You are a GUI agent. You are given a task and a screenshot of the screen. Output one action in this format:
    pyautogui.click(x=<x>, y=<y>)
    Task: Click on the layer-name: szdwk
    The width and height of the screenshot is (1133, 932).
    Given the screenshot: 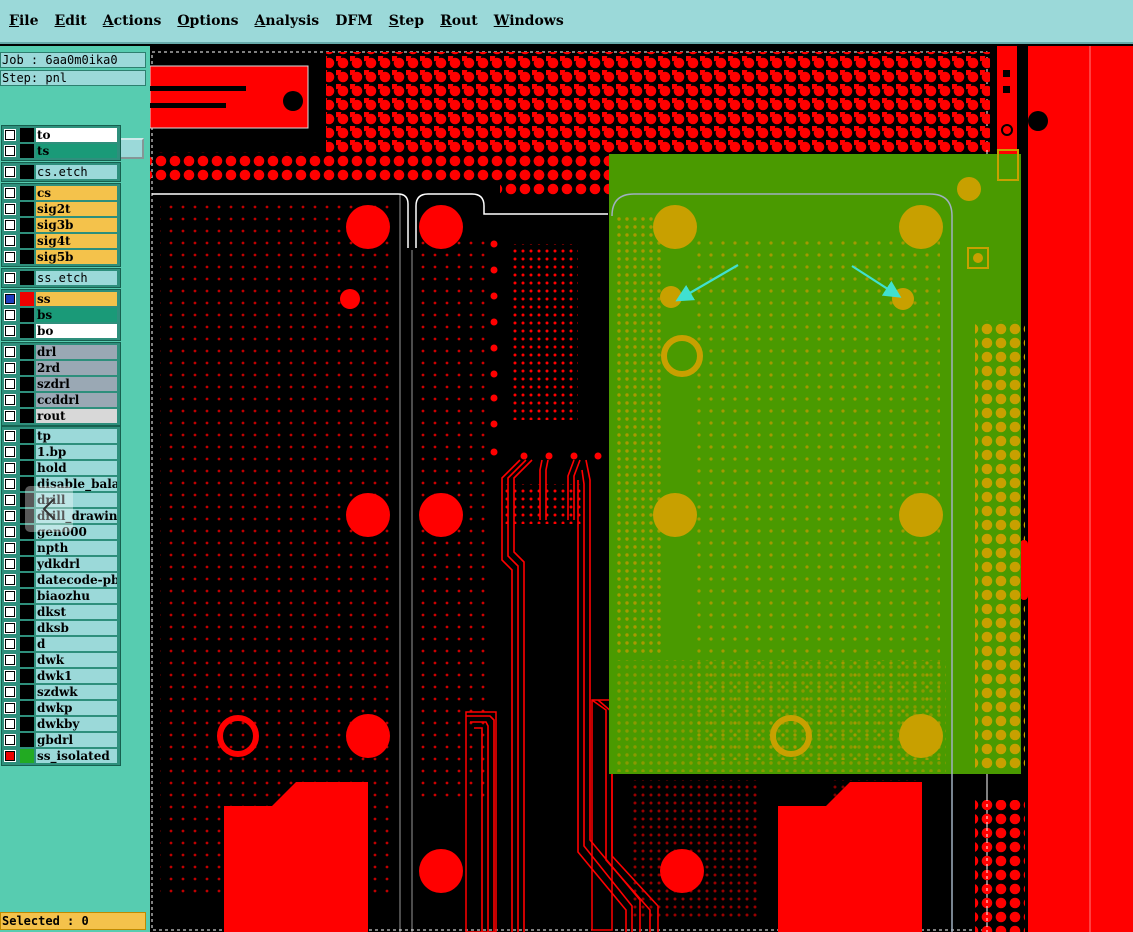 What is the action you would take?
    pyautogui.click(x=76, y=692)
    